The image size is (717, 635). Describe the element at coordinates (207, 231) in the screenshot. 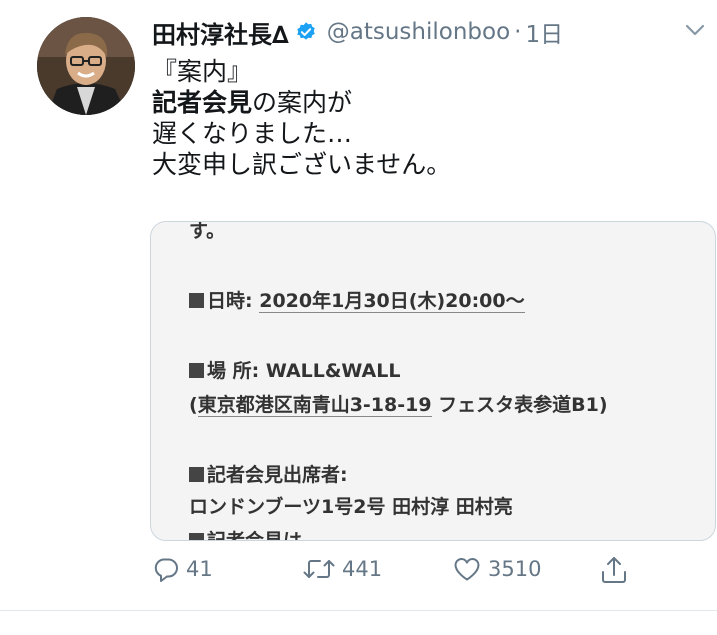

I see `image-top-fragment: す。` at that location.